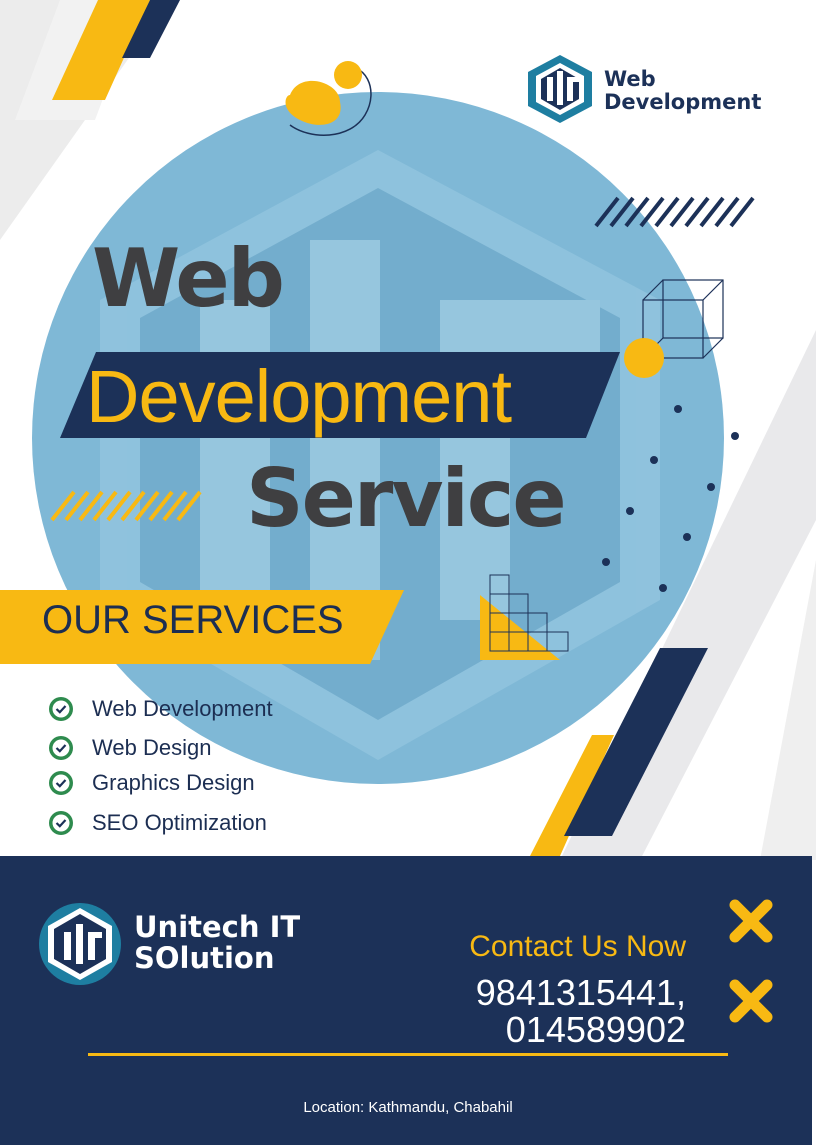 The width and height of the screenshot is (816, 1145). What do you see at coordinates (179, 822) in the screenshot?
I see `service-label: SEO Optimization` at bounding box center [179, 822].